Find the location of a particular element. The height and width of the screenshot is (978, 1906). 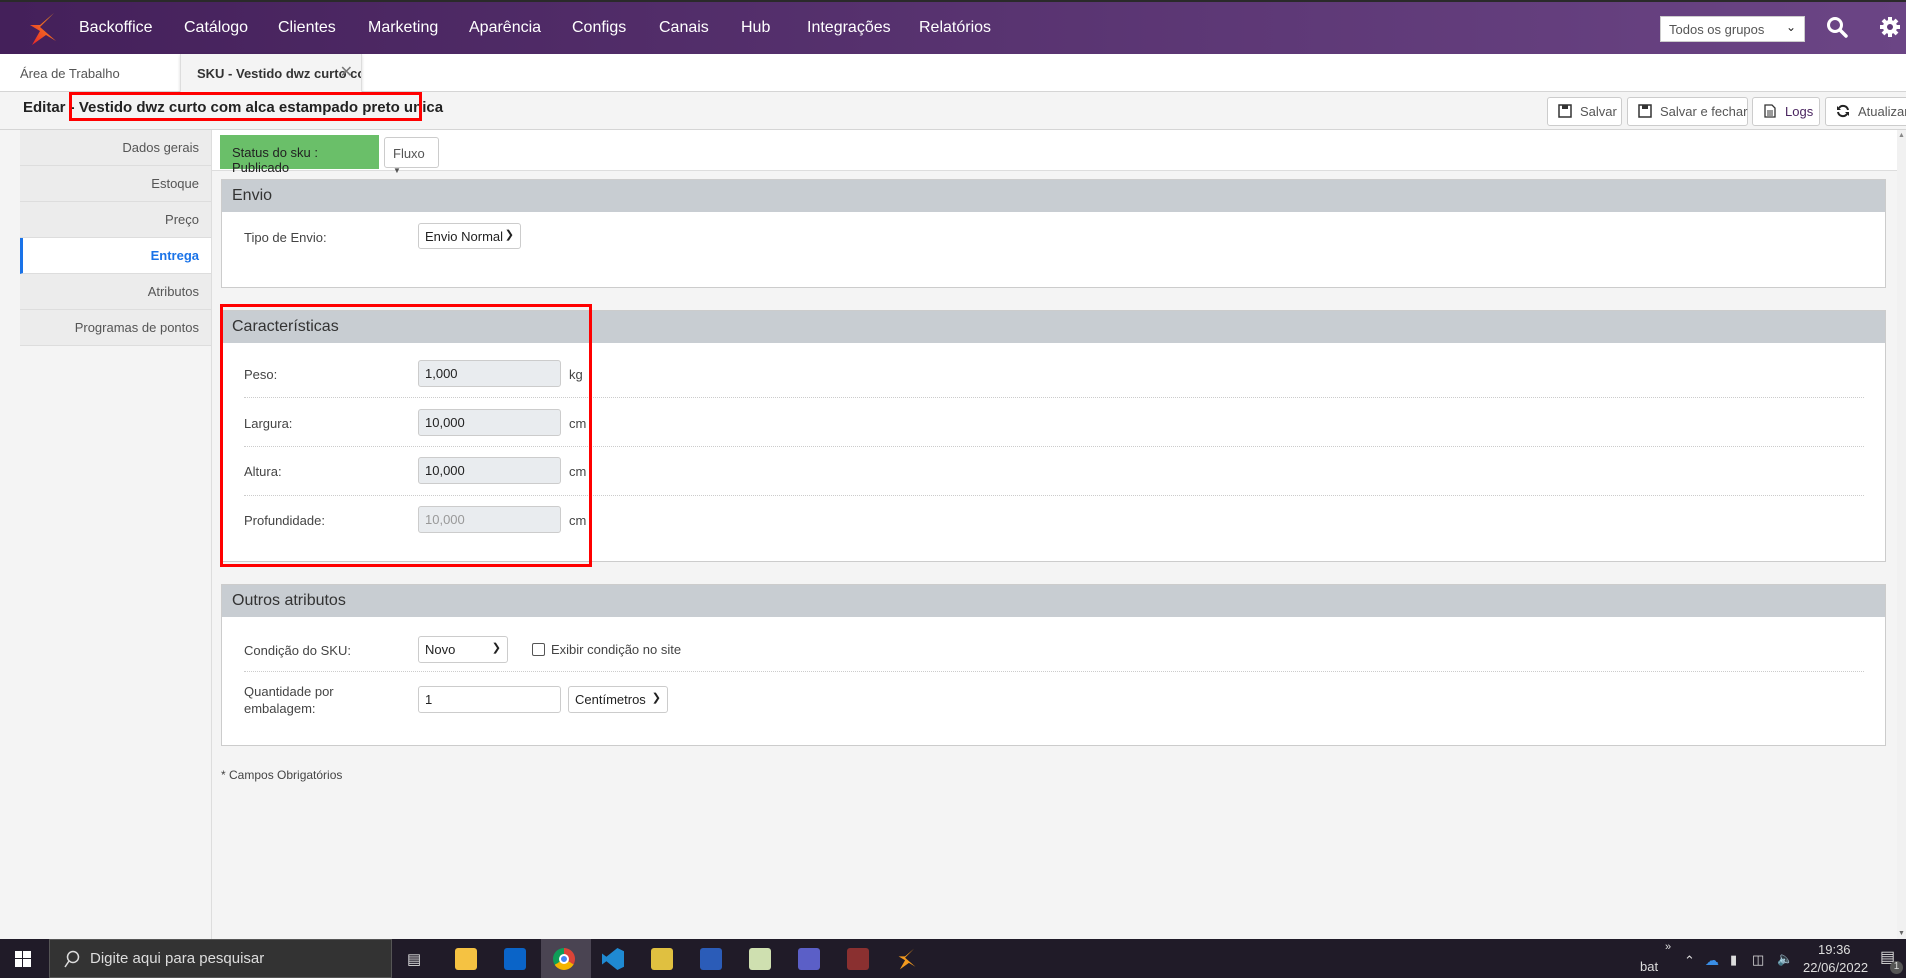

gear-icon is located at coordinates (1890, 27).